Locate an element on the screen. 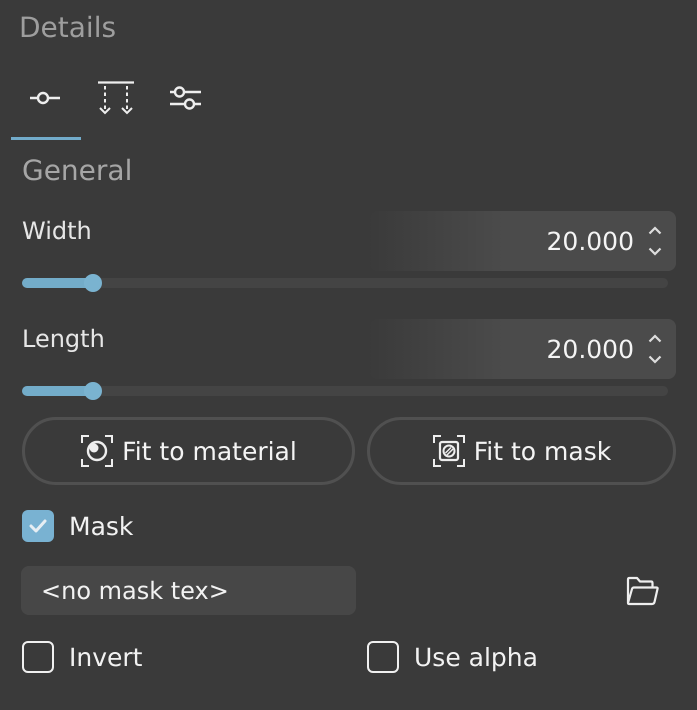  focus-sphere-icon is located at coordinates (97, 451).